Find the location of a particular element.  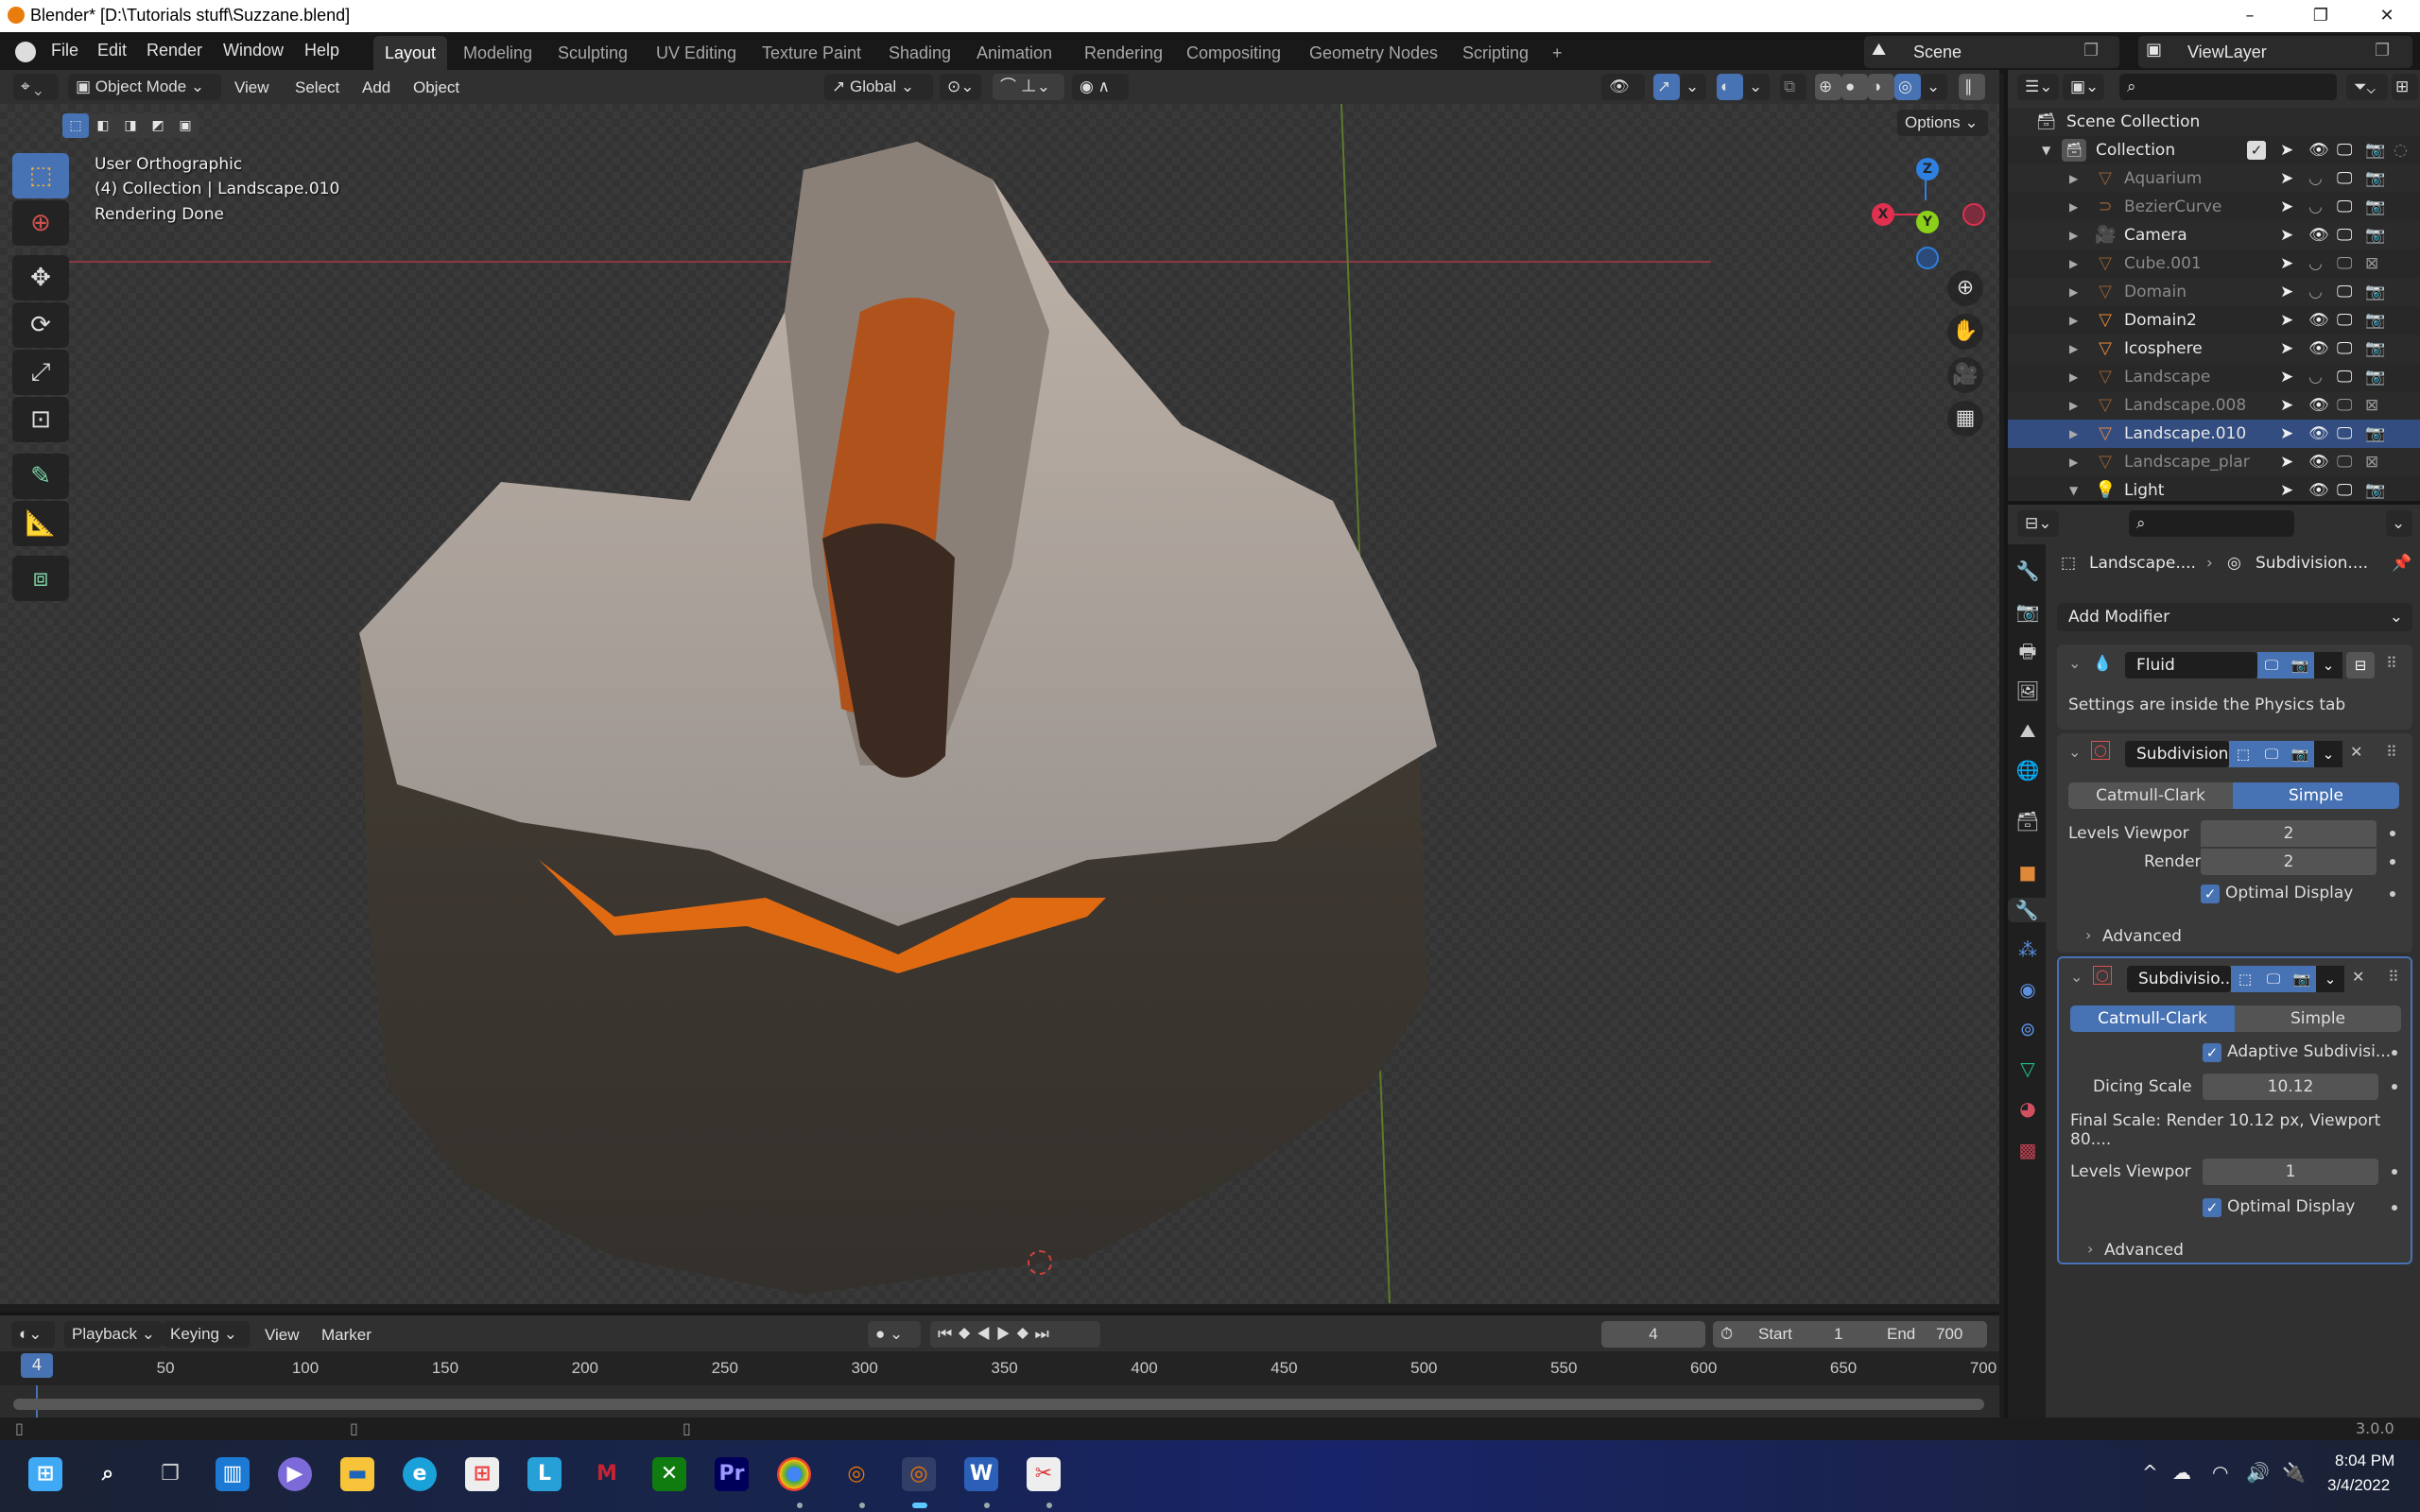

end-frame-field: 700 is located at coordinates (1949, 1334).